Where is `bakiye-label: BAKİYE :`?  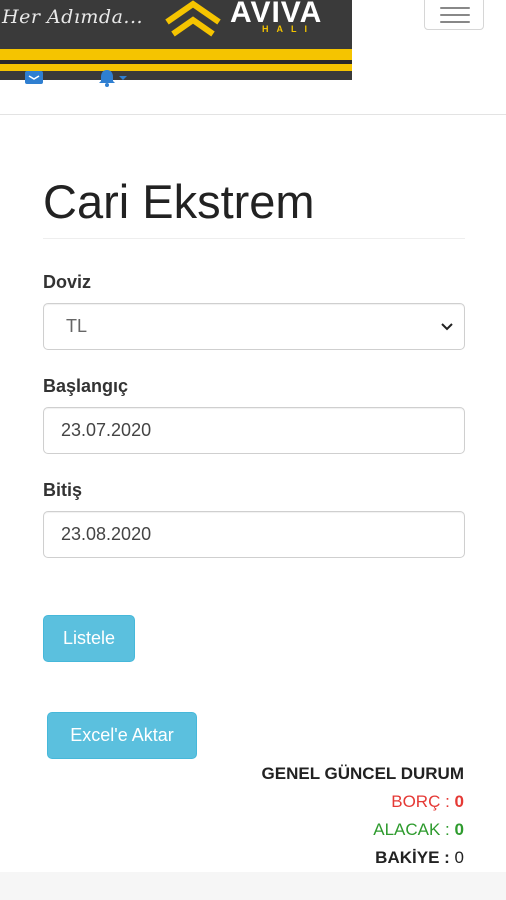 bakiye-label: BAKİYE : is located at coordinates (412, 857).